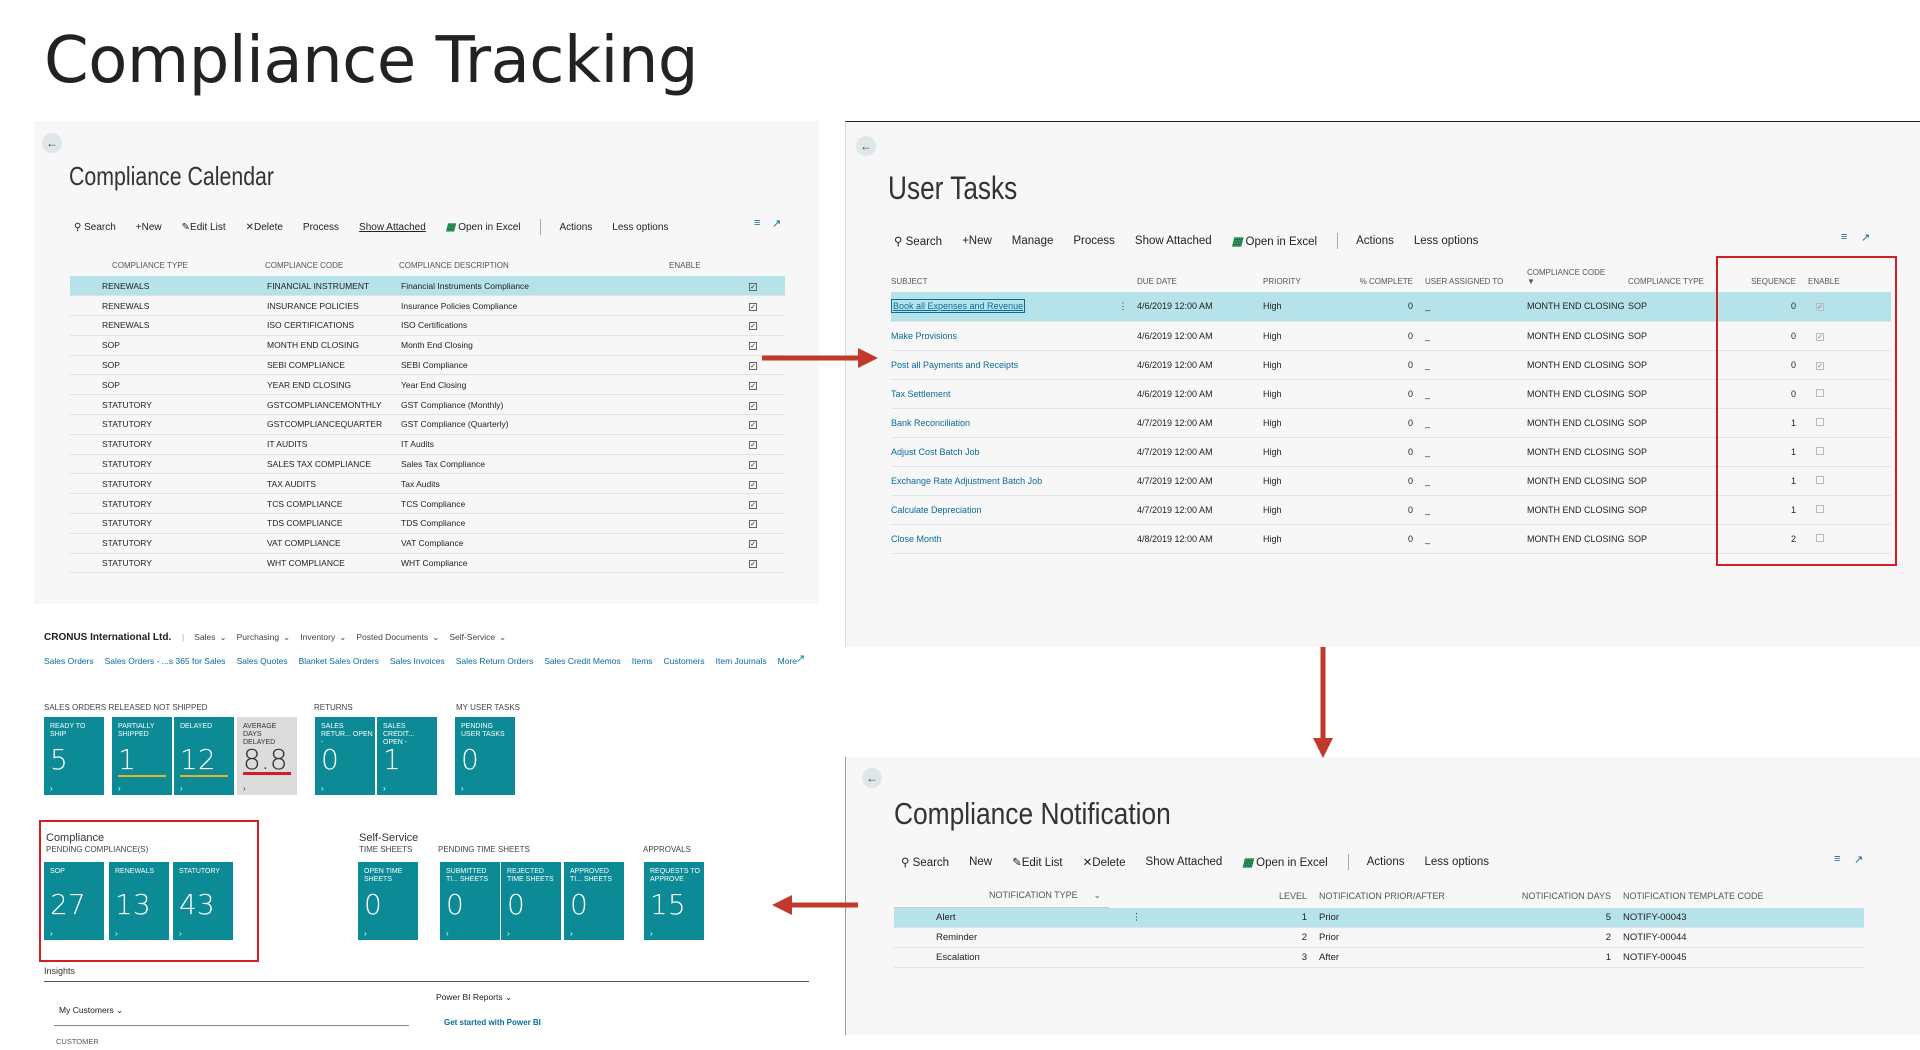  I want to click on top-menu-item: Posted Documents, so click(392, 637).